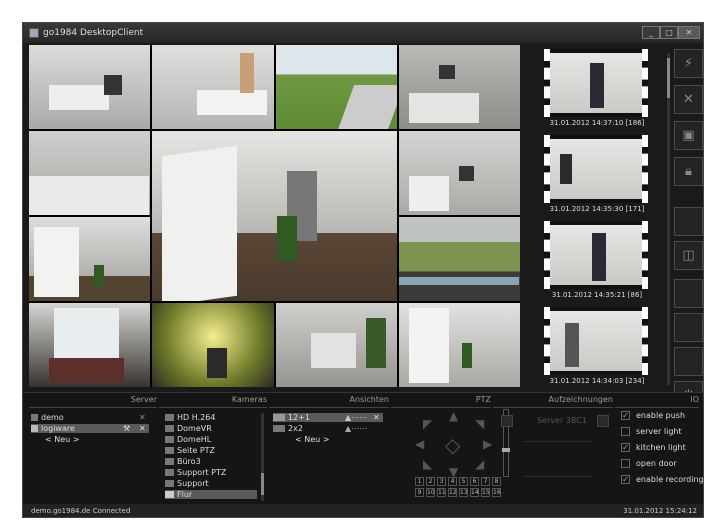  Describe the element at coordinates (93, 401) in the screenshot. I see `section-server: Server` at that location.